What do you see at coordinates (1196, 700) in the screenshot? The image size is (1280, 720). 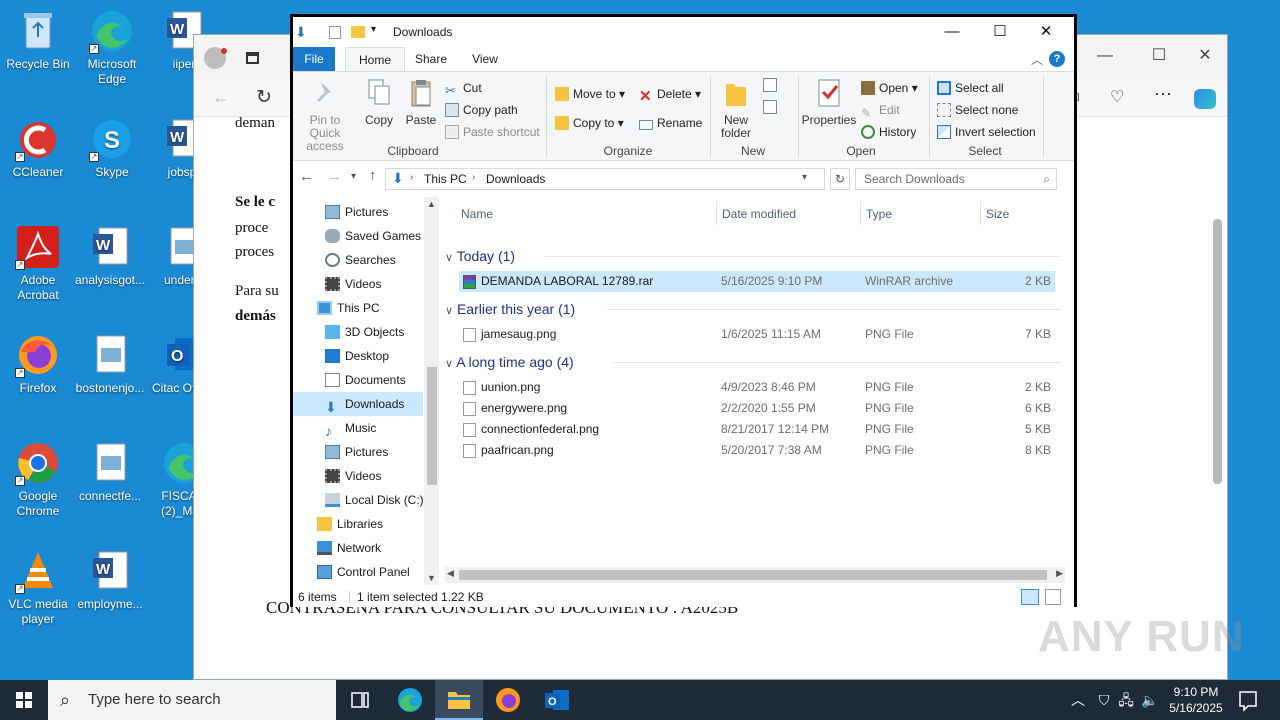 I see `clock: 9:10 PM 5/16/2025` at bounding box center [1196, 700].